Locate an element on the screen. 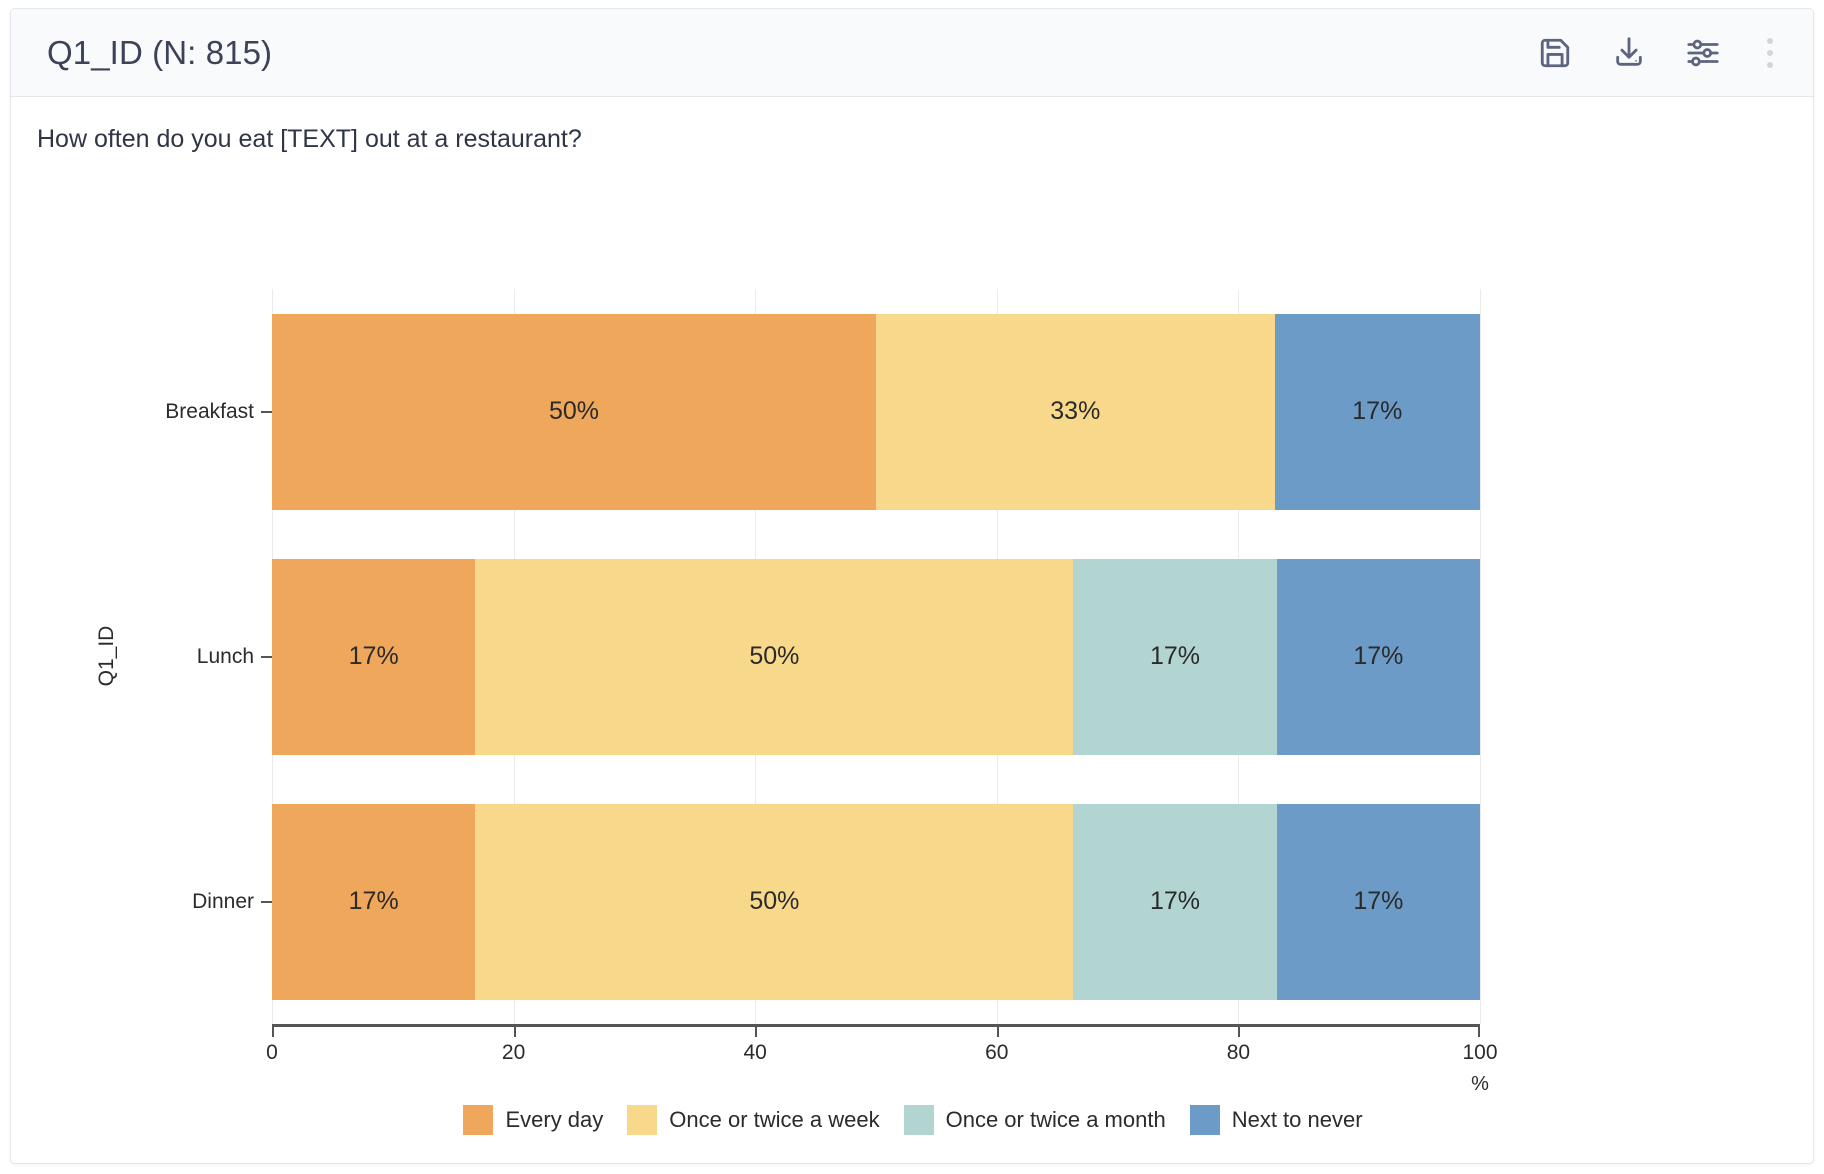 The width and height of the screenshot is (1824, 1174). more-options-button is located at coordinates (1770, 53).